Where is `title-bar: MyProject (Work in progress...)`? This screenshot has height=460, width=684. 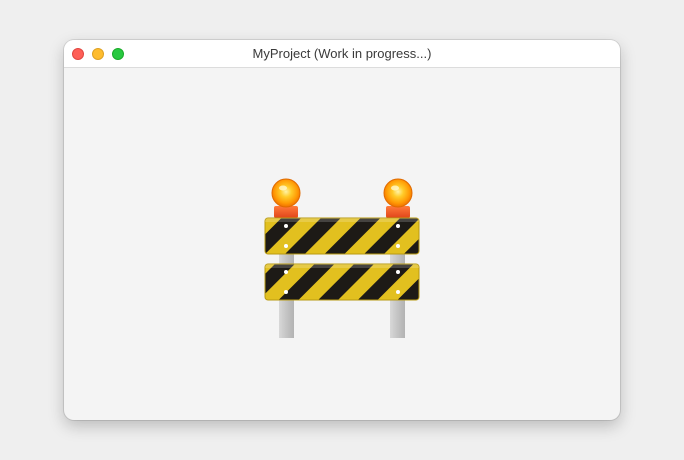 title-bar: MyProject (Work in progress...) is located at coordinates (342, 54).